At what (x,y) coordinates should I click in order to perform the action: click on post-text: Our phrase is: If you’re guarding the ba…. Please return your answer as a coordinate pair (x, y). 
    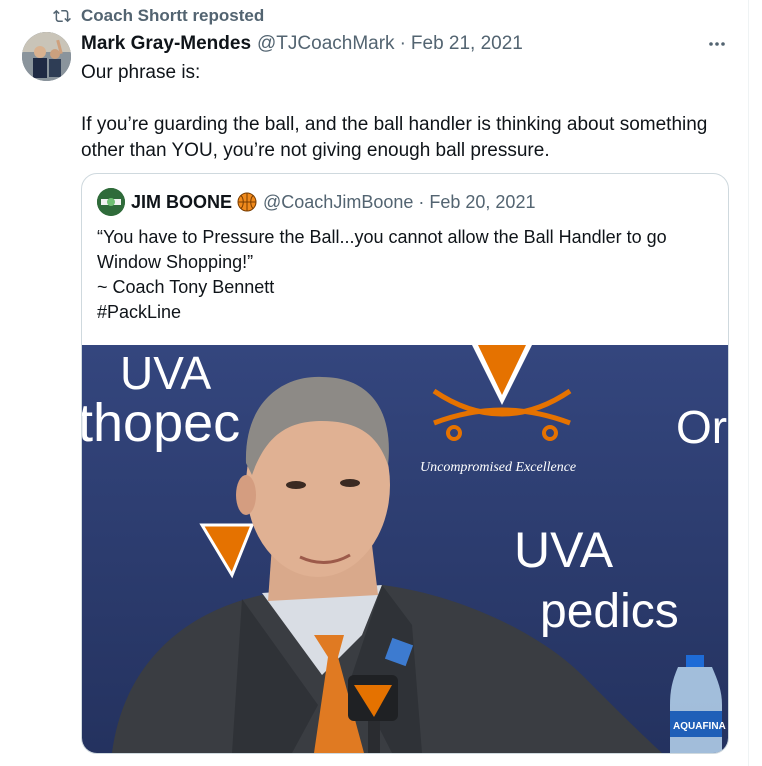
    Looking at the image, I should click on (406, 112).